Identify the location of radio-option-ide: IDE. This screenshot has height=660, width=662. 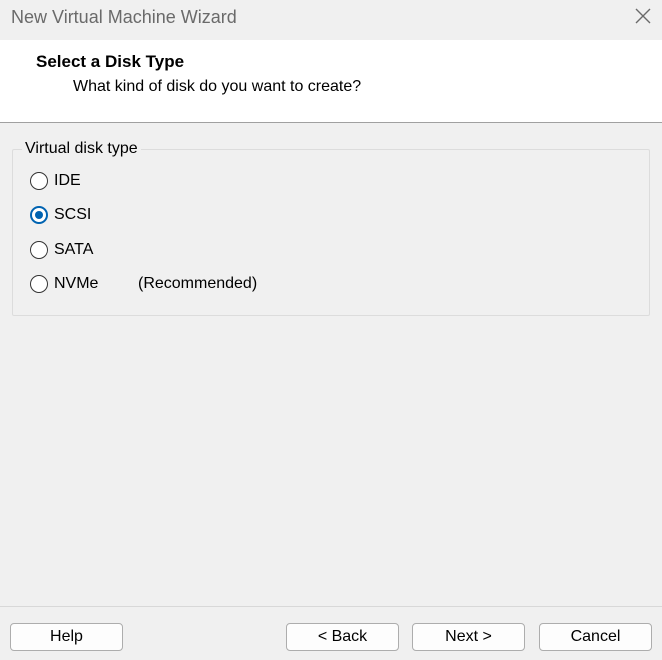
(55, 181).